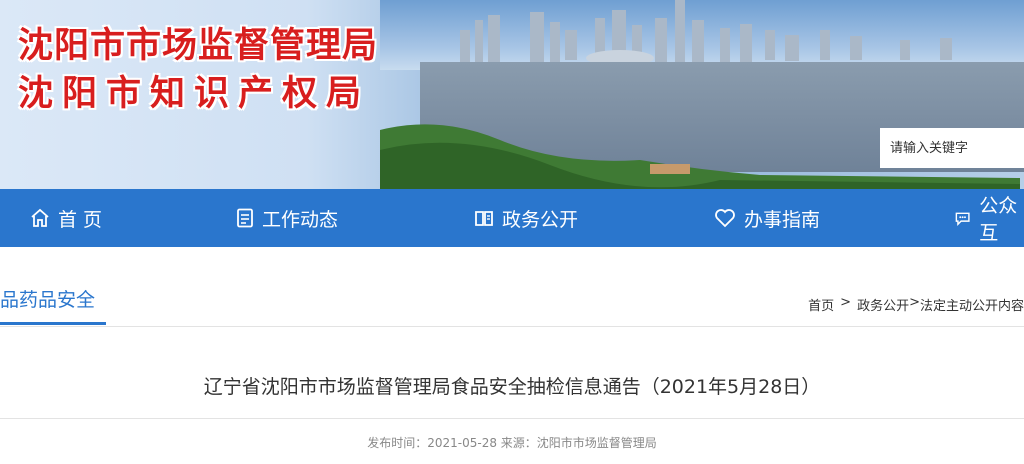 This screenshot has height=464, width=1024. Describe the element at coordinates (782, 219) in the screenshot. I see `nav-label: 办事指南` at that location.